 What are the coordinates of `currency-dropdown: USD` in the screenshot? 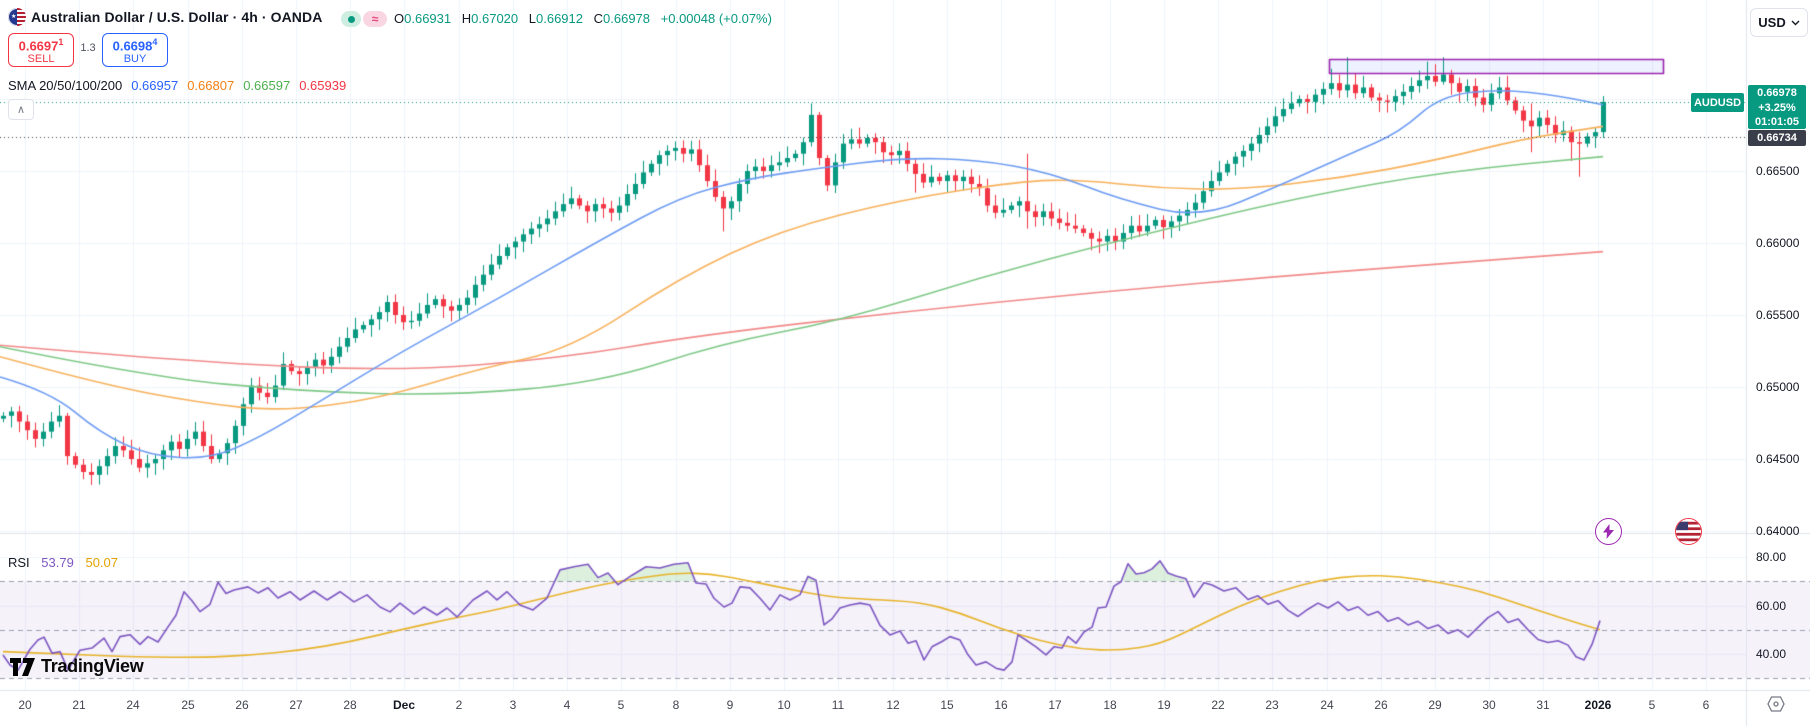 It's located at (1779, 22).